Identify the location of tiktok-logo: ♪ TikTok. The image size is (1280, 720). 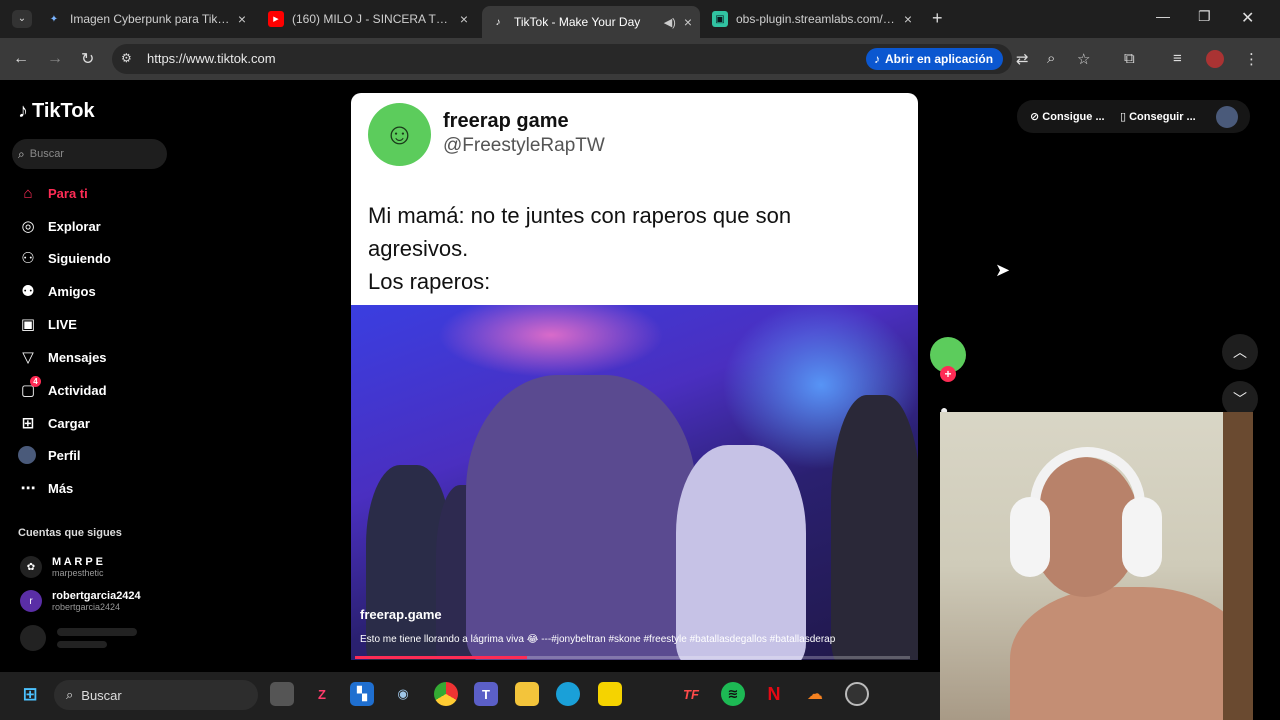
(56, 111).